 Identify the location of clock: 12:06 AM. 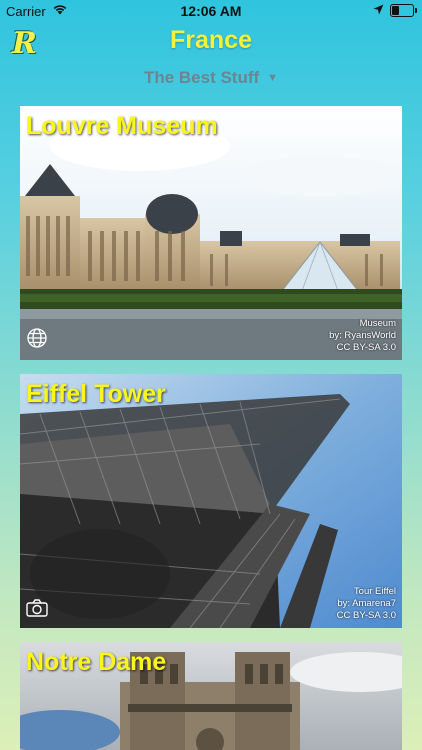
(211, 11).